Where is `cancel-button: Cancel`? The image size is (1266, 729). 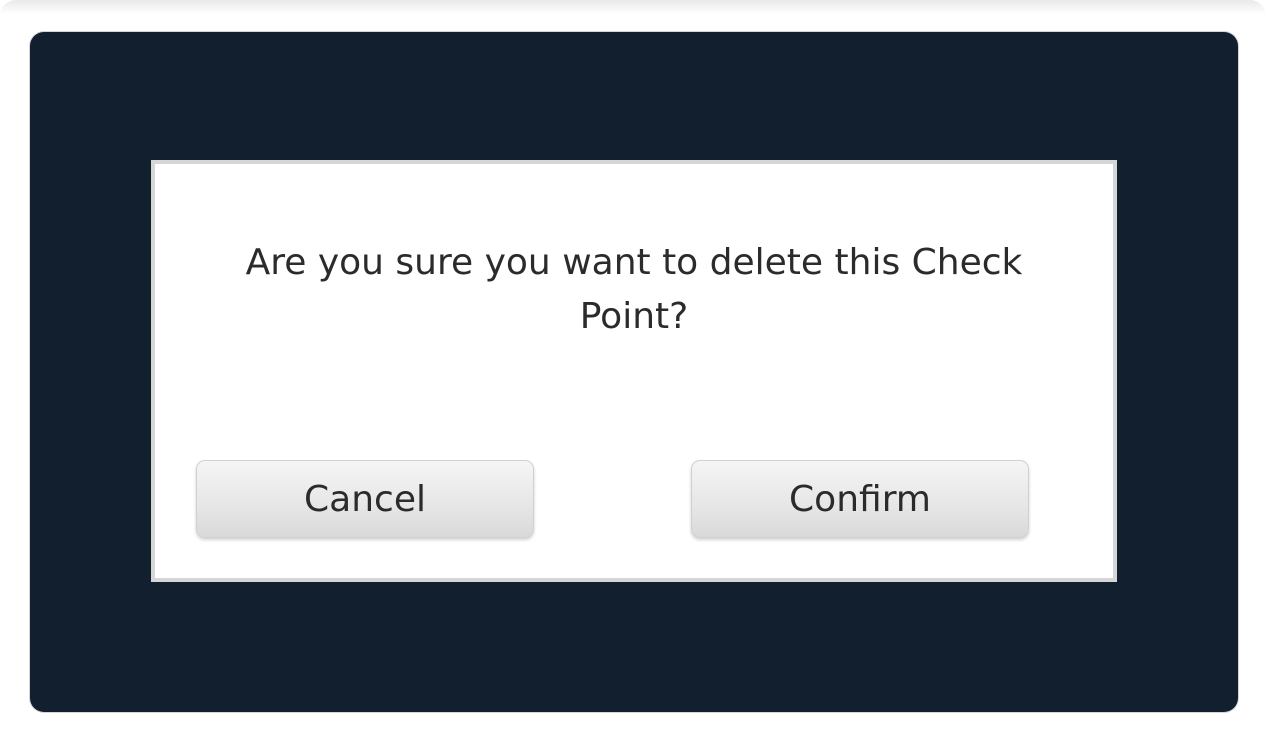 cancel-button: Cancel is located at coordinates (365, 499).